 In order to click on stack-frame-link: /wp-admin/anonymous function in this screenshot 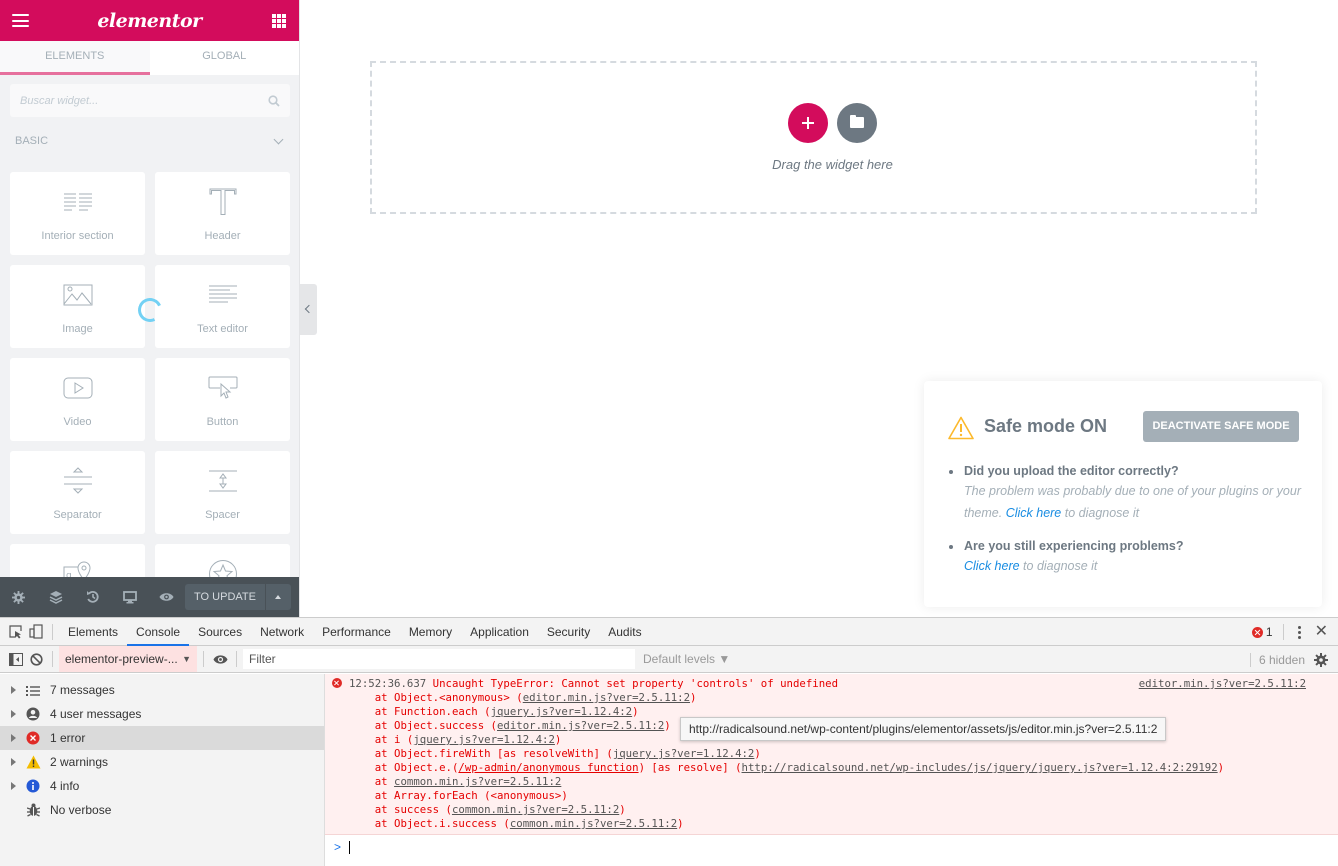, I will do `click(548, 767)`.